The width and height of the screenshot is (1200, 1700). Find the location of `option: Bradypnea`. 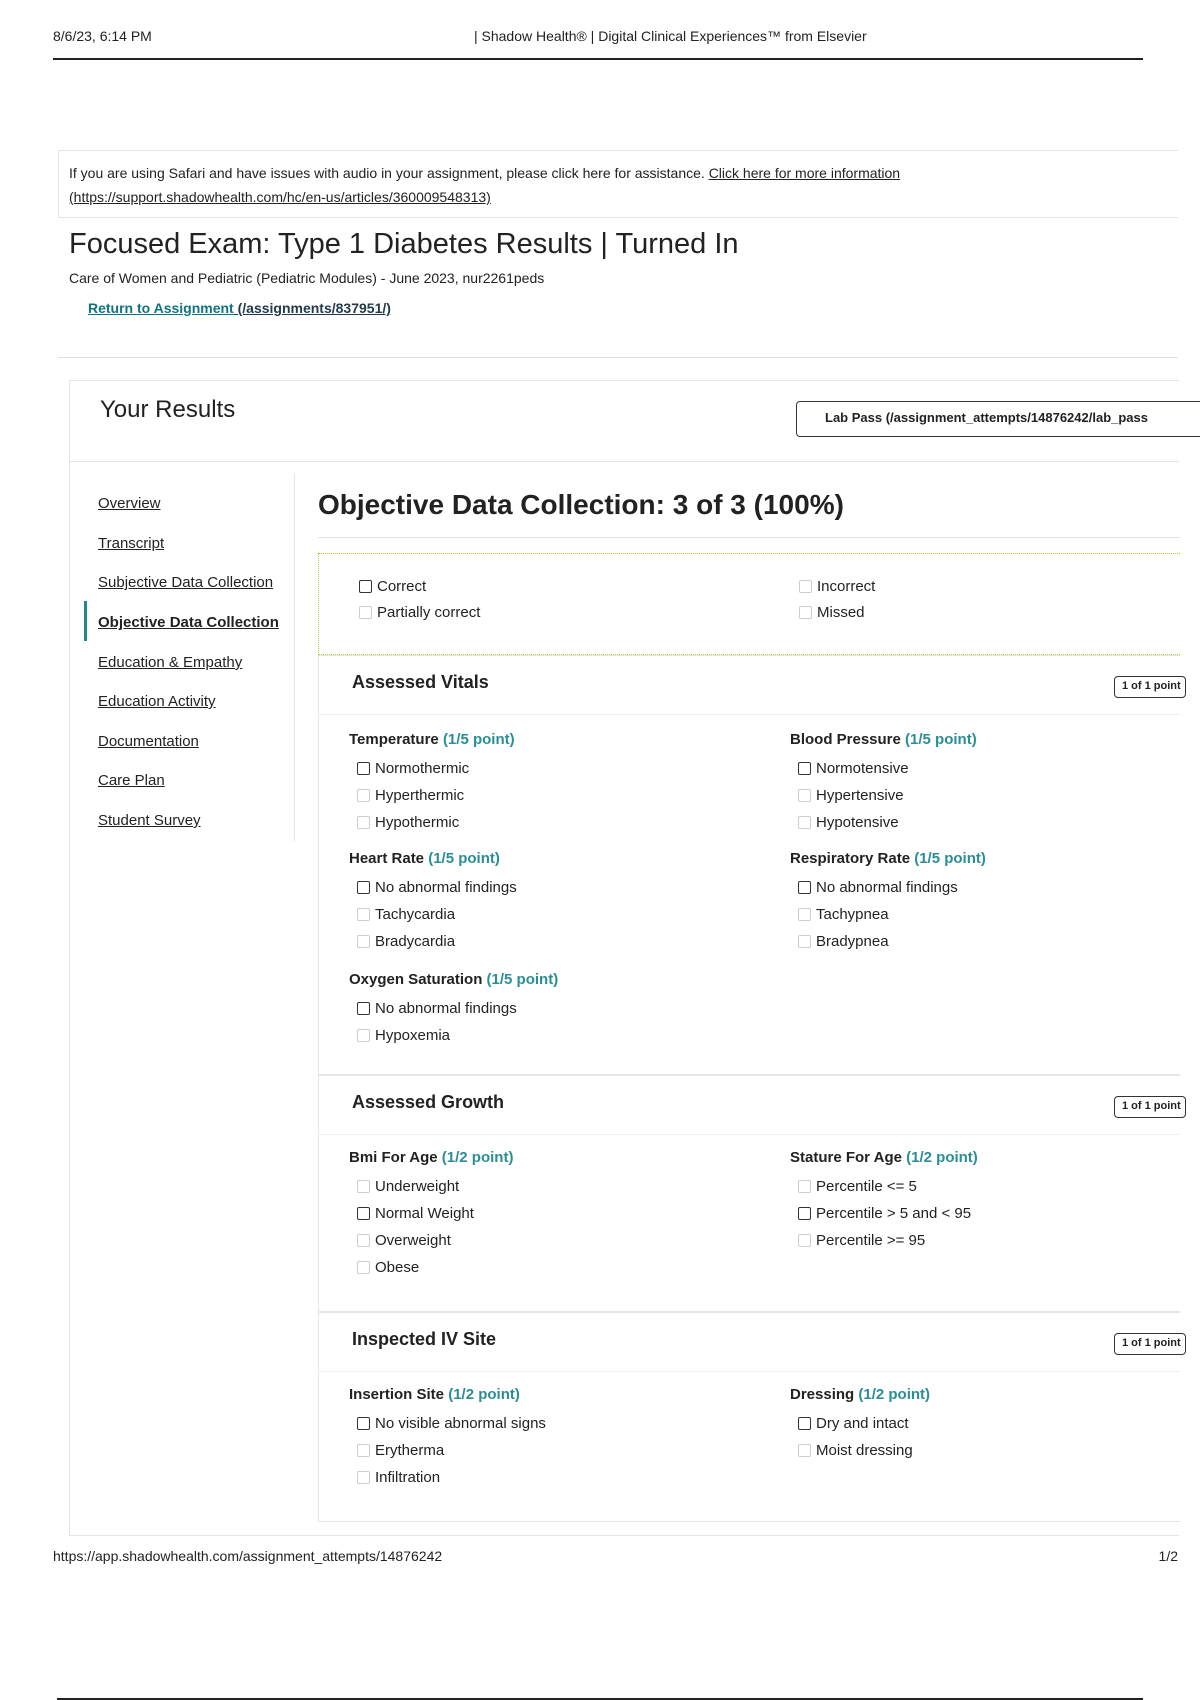

option: Bradypnea is located at coordinates (990, 941).